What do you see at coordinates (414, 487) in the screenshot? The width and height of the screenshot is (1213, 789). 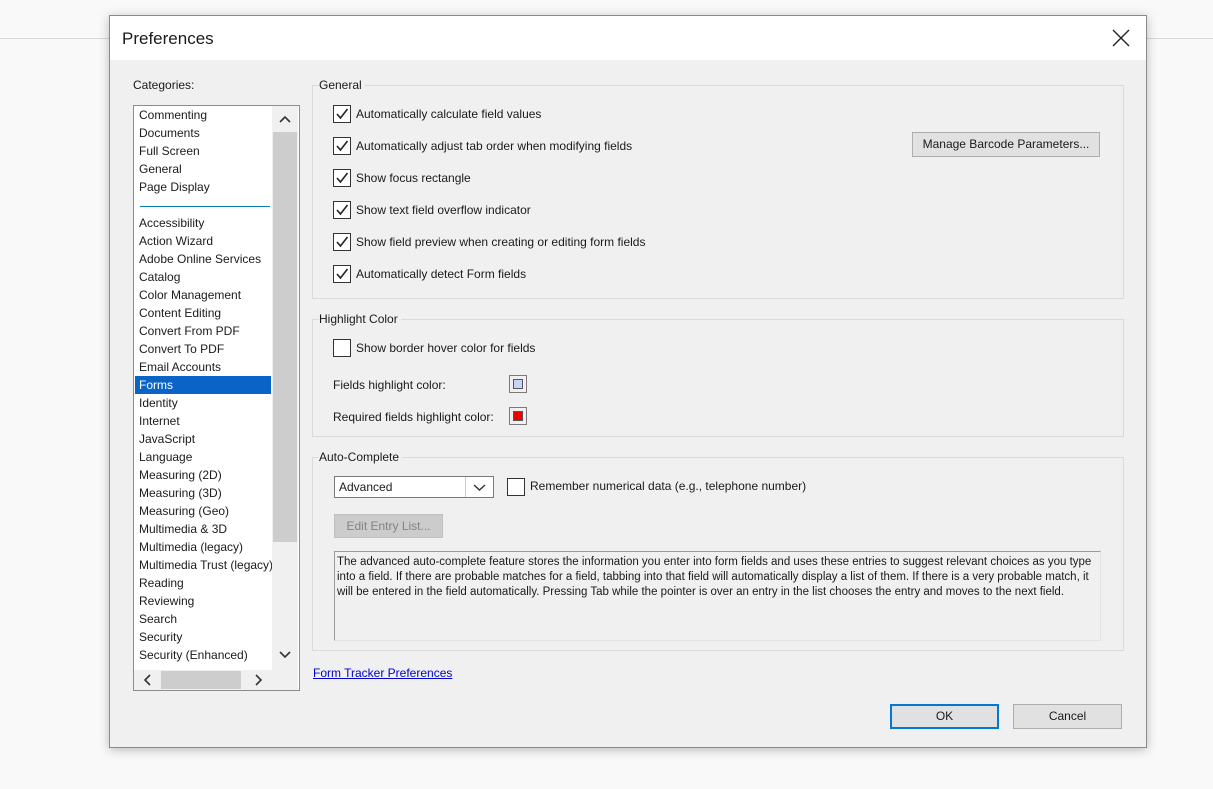 I see `autocomplete-mode-select: Advanced` at bounding box center [414, 487].